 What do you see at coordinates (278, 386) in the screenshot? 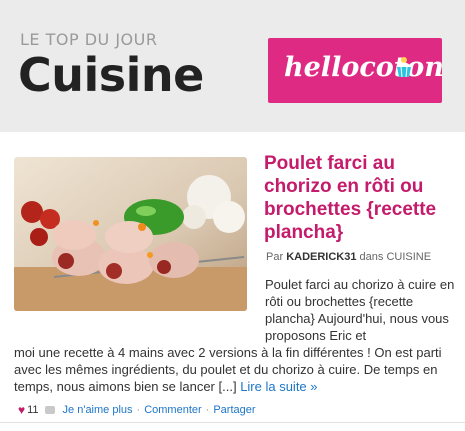
I see `read-more-link: Lire la suite »` at bounding box center [278, 386].